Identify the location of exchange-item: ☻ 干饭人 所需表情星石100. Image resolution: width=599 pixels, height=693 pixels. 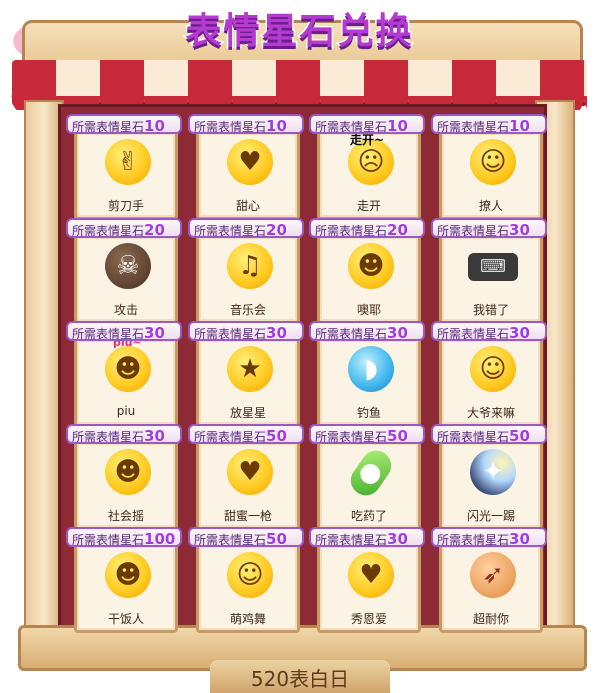
(128, 580).